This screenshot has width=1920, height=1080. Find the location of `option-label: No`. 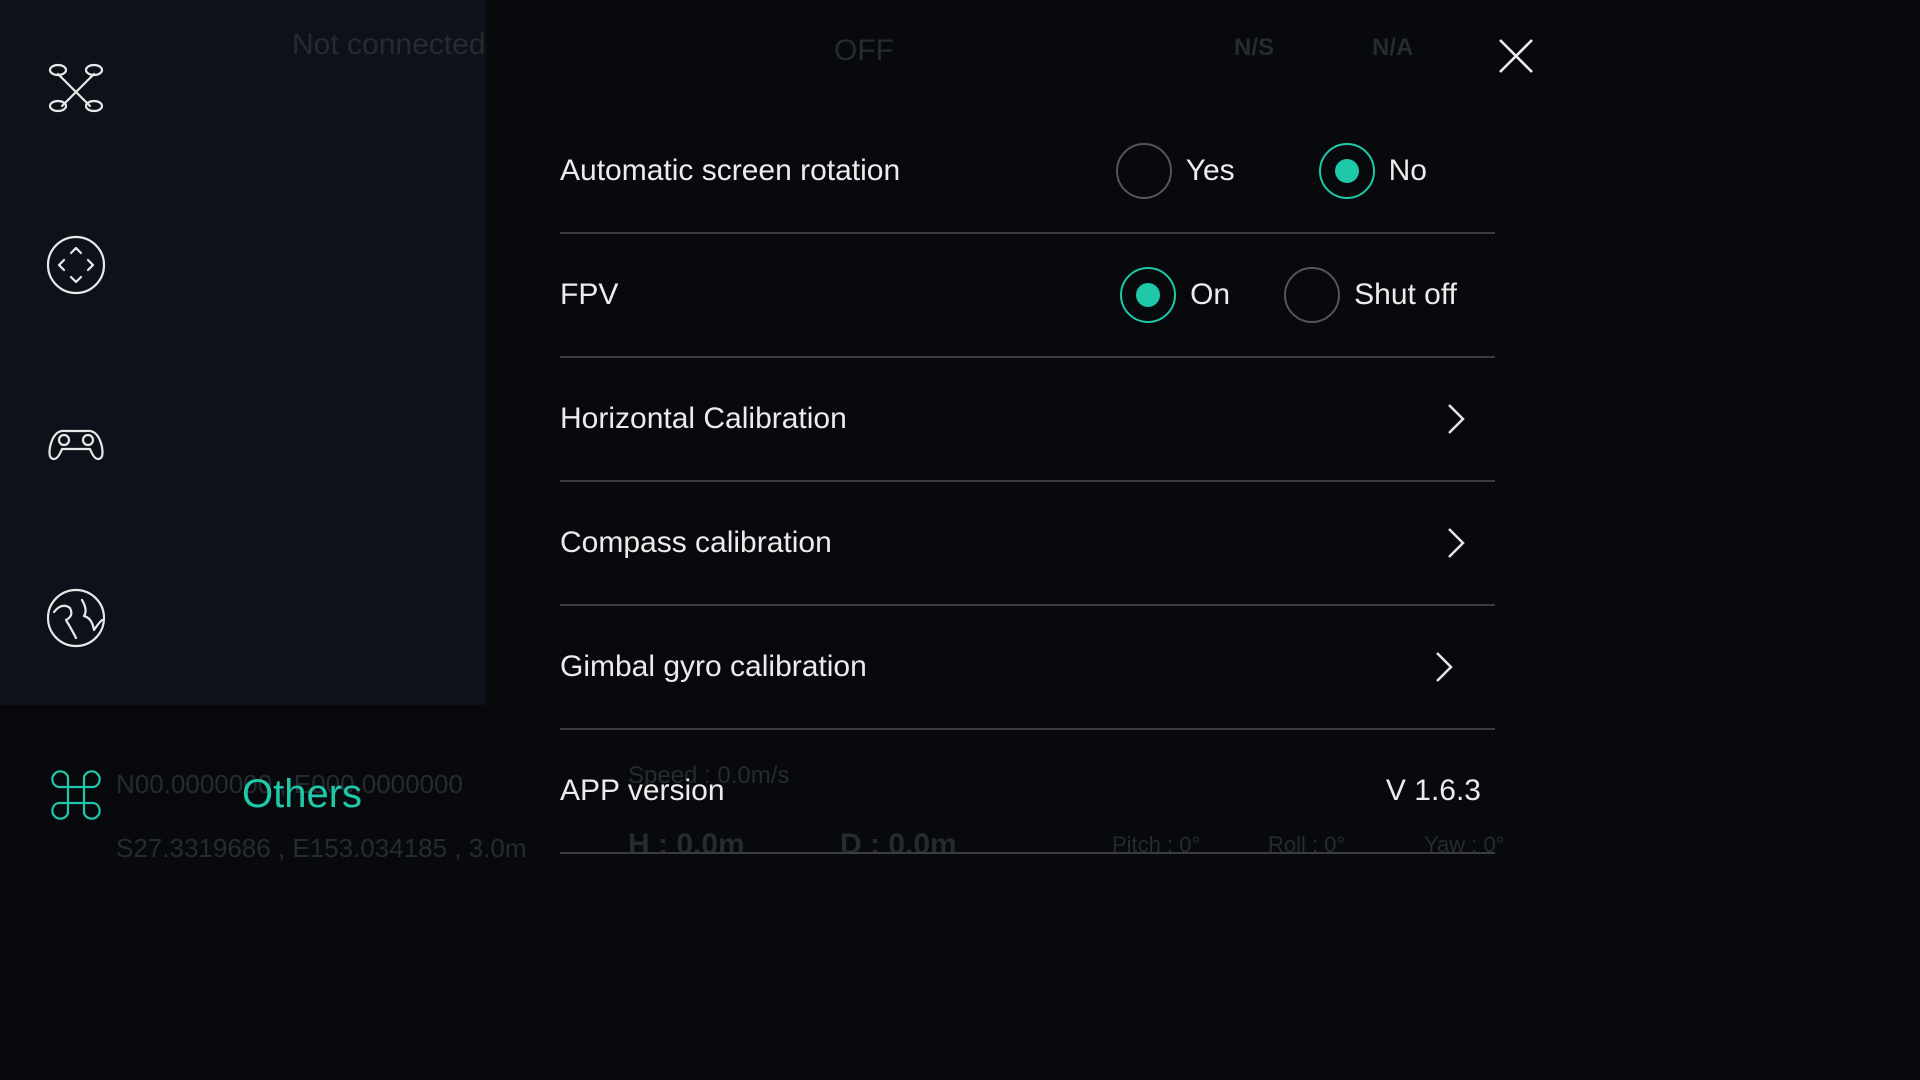

option-label: No is located at coordinates (1407, 170).